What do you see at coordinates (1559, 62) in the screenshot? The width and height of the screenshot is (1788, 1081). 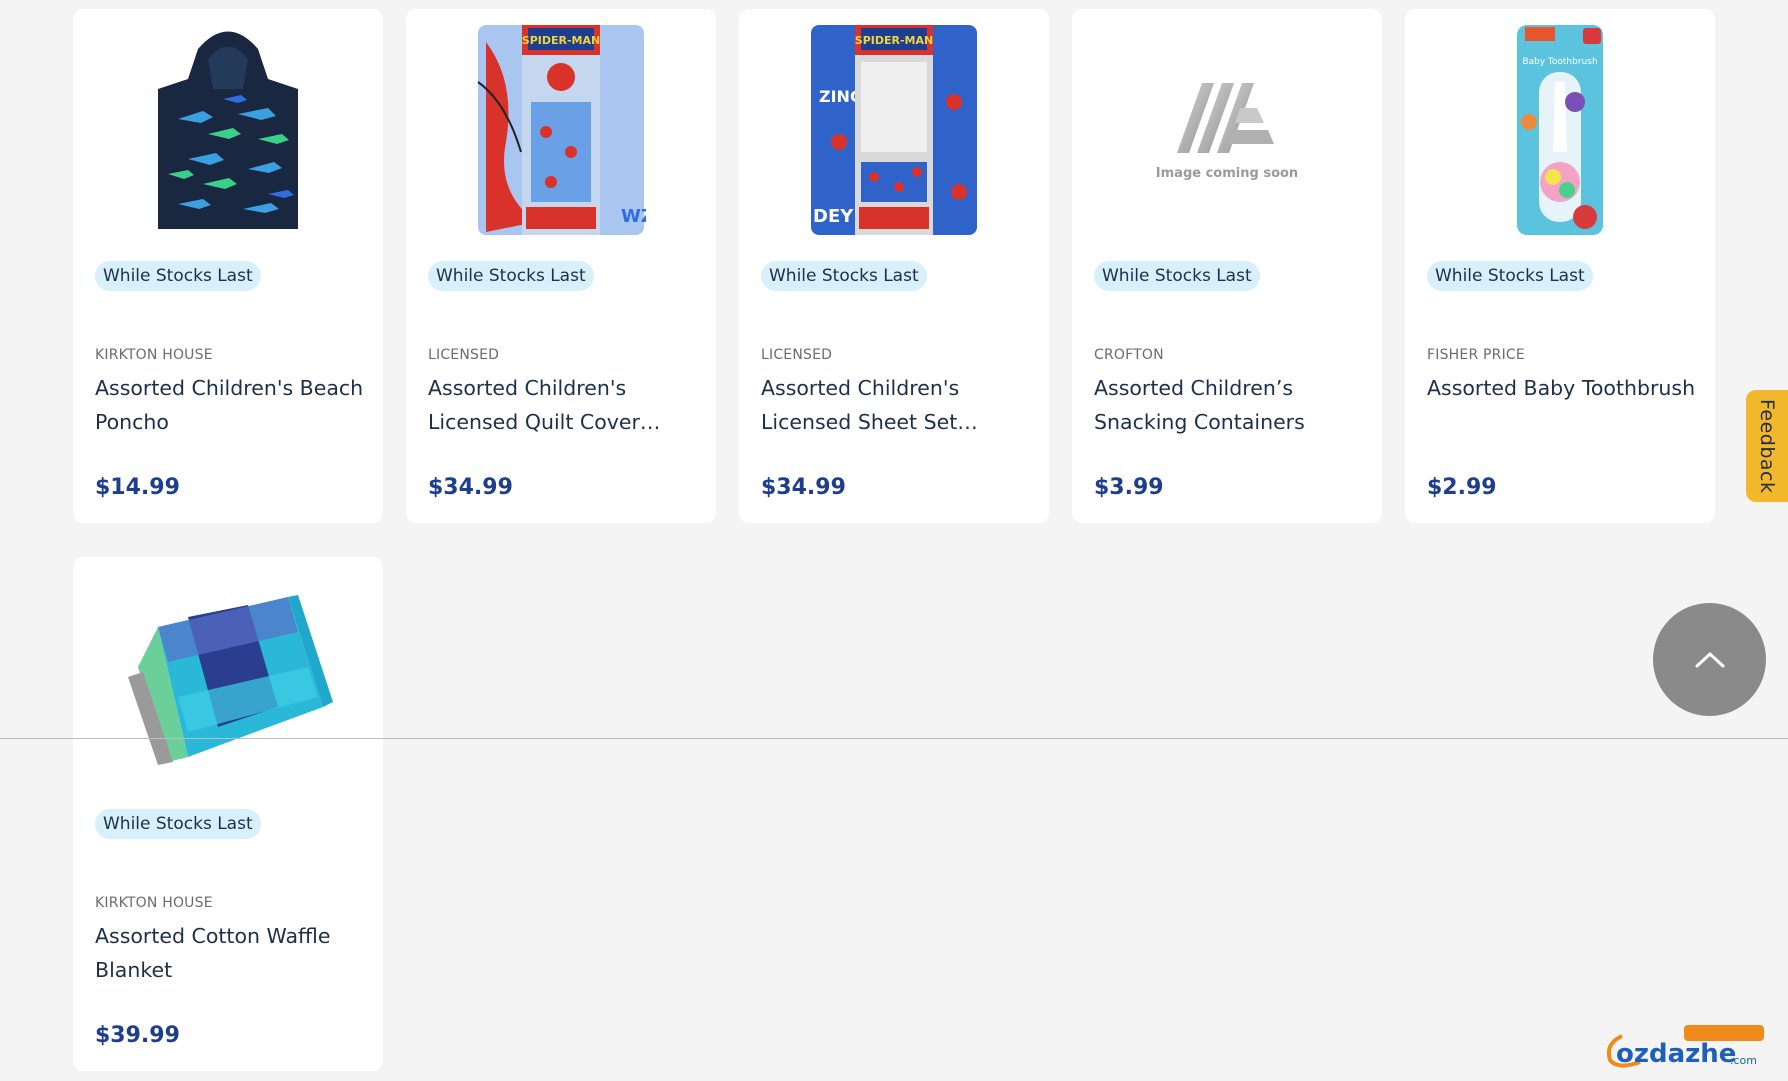 I see `svg-text: Baby Toothbrush` at bounding box center [1559, 62].